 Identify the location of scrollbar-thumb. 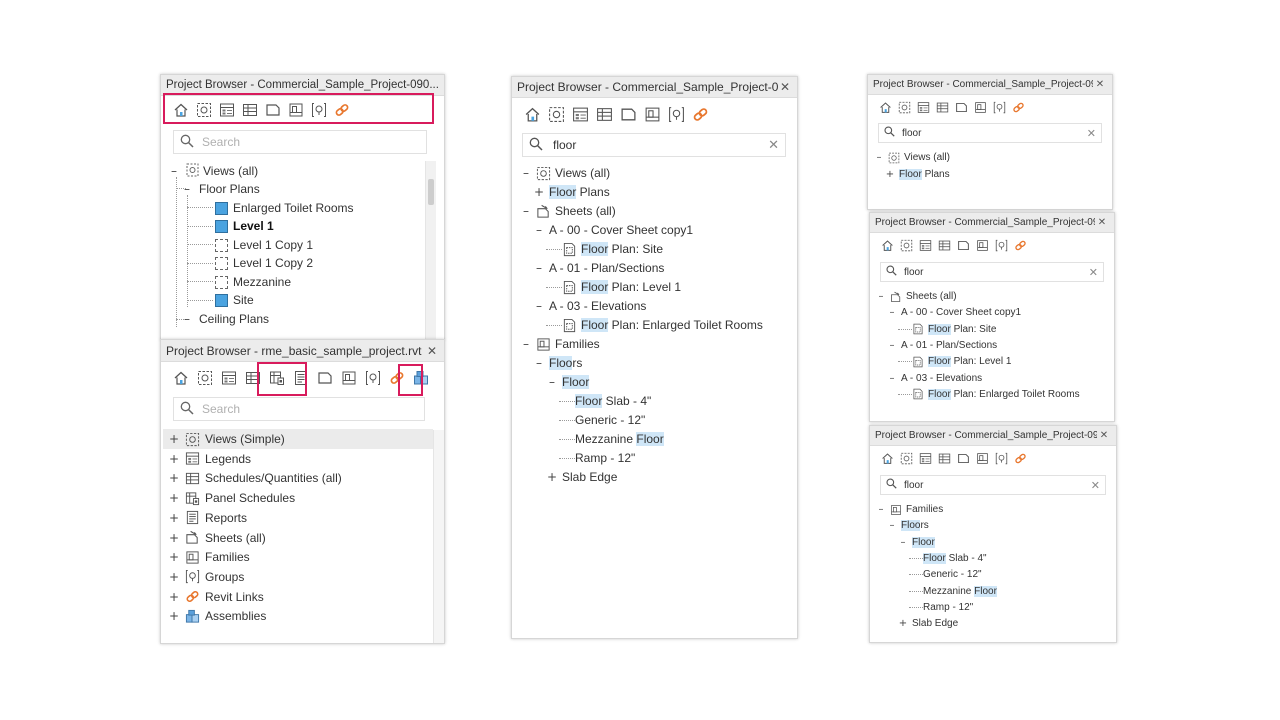
(431, 192).